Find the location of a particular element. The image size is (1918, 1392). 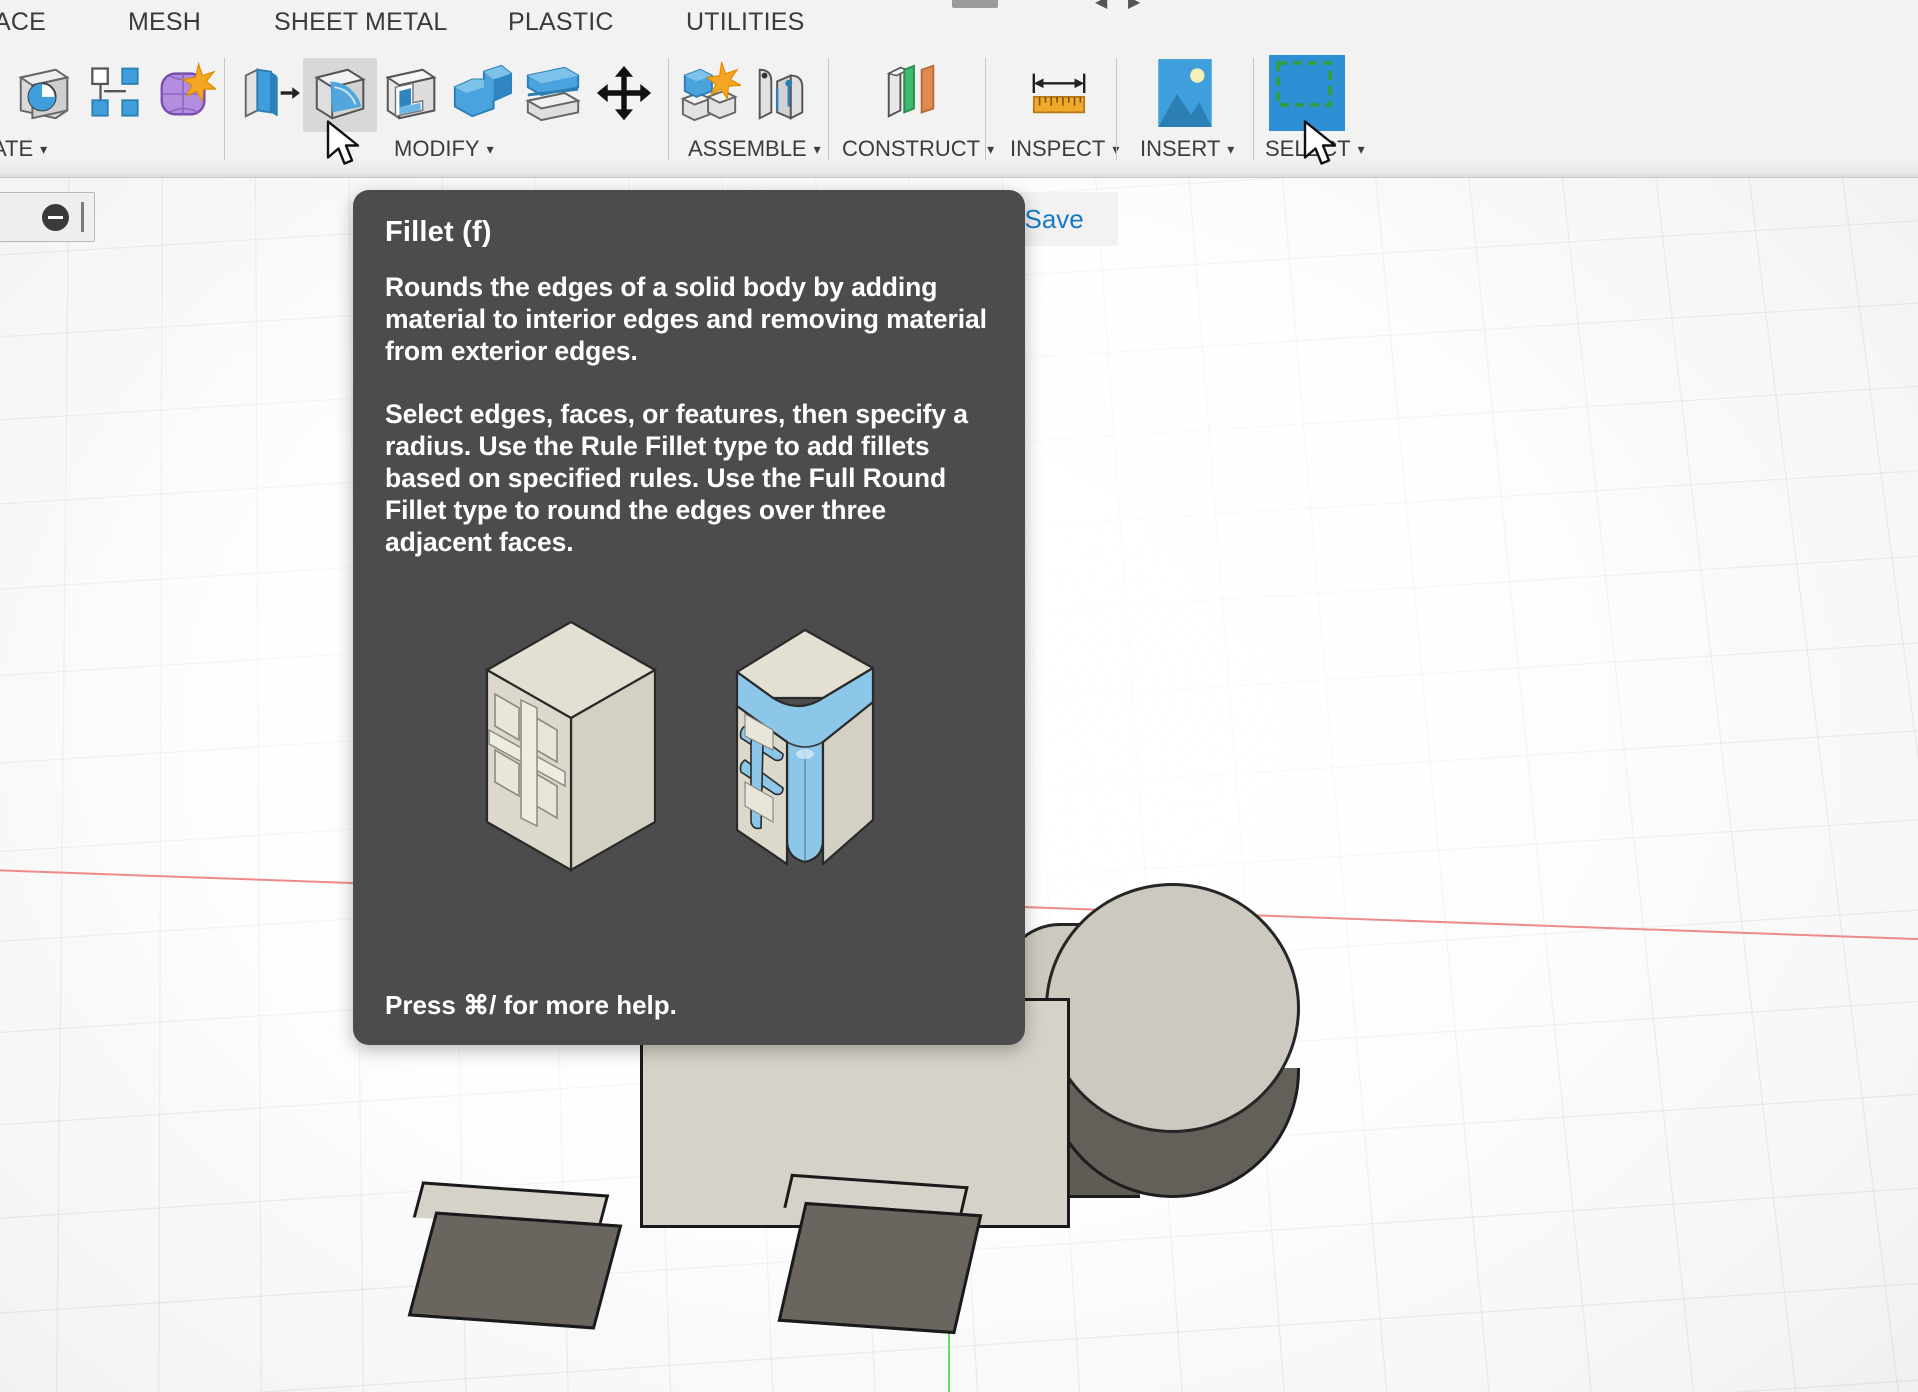

toolbar-button-move-copy is located at coordinates (624, 95).